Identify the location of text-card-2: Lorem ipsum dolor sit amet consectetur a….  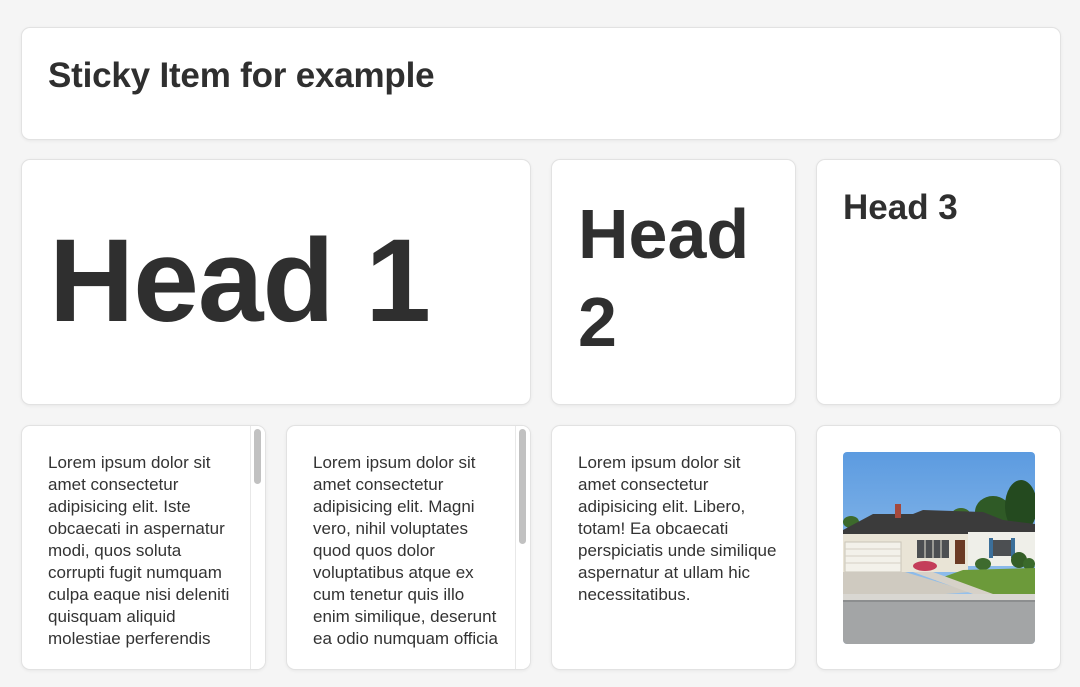
(408, 547).